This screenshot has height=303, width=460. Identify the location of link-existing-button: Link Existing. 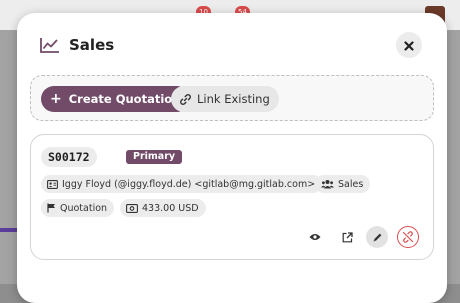
(225, 99).